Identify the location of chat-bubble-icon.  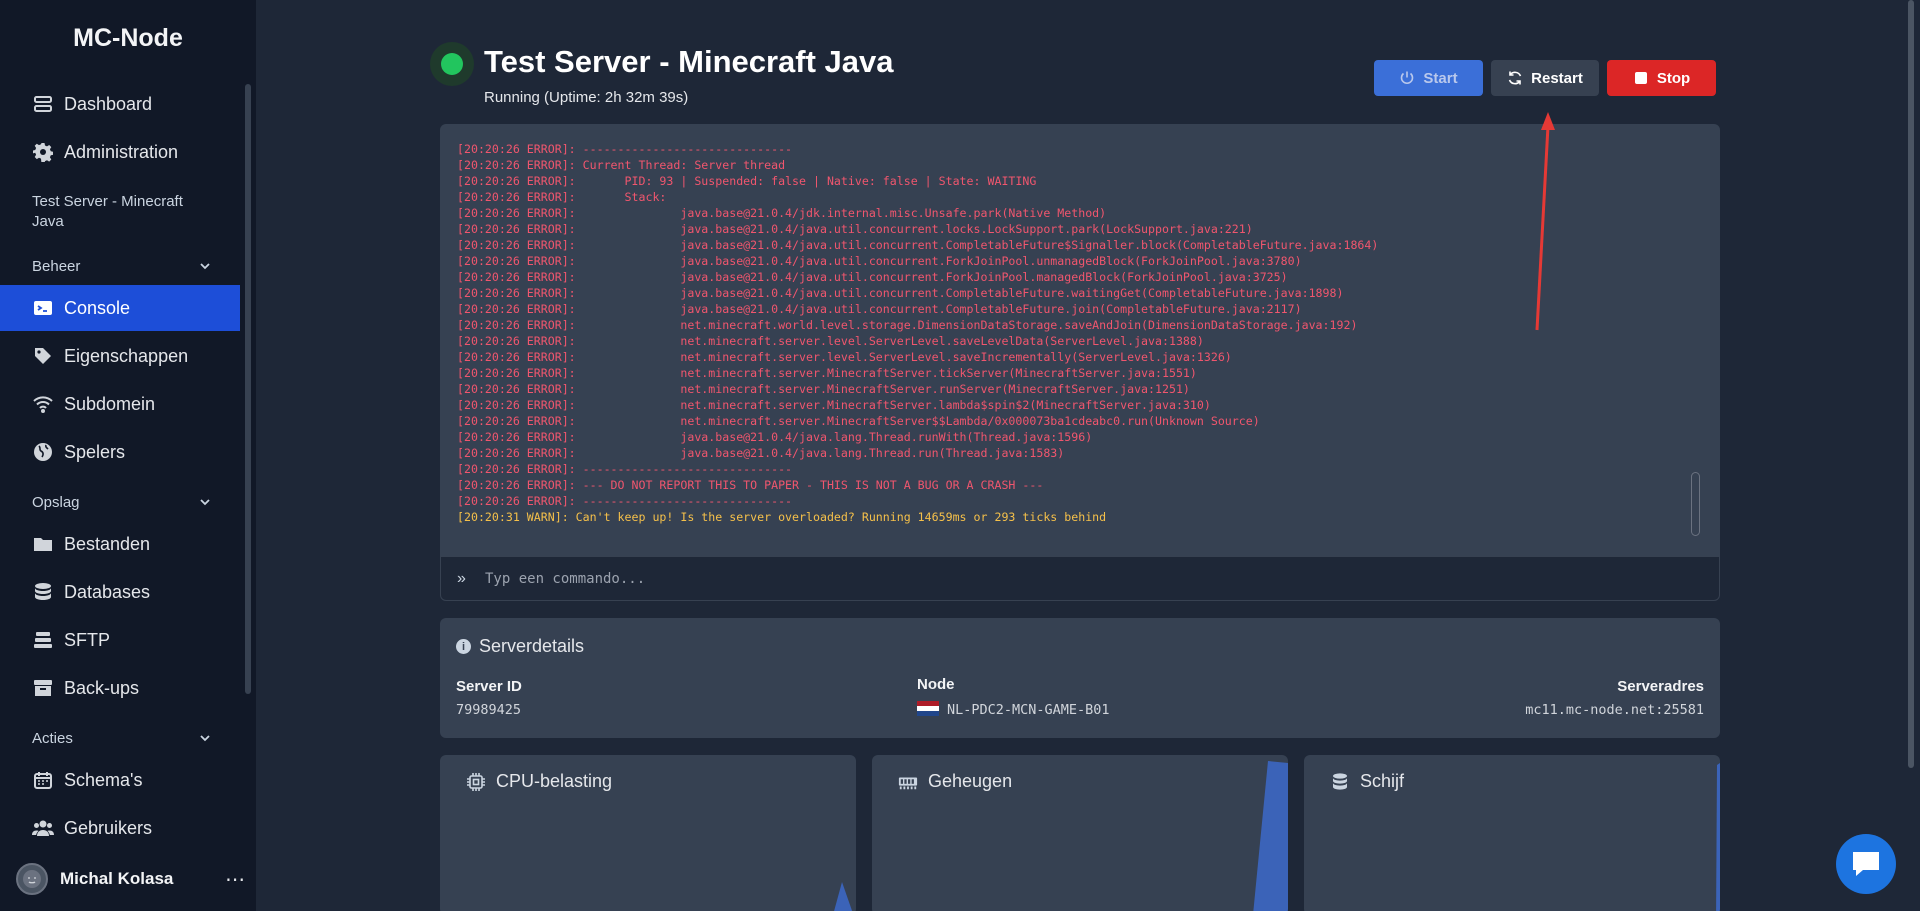
(1866, 864).